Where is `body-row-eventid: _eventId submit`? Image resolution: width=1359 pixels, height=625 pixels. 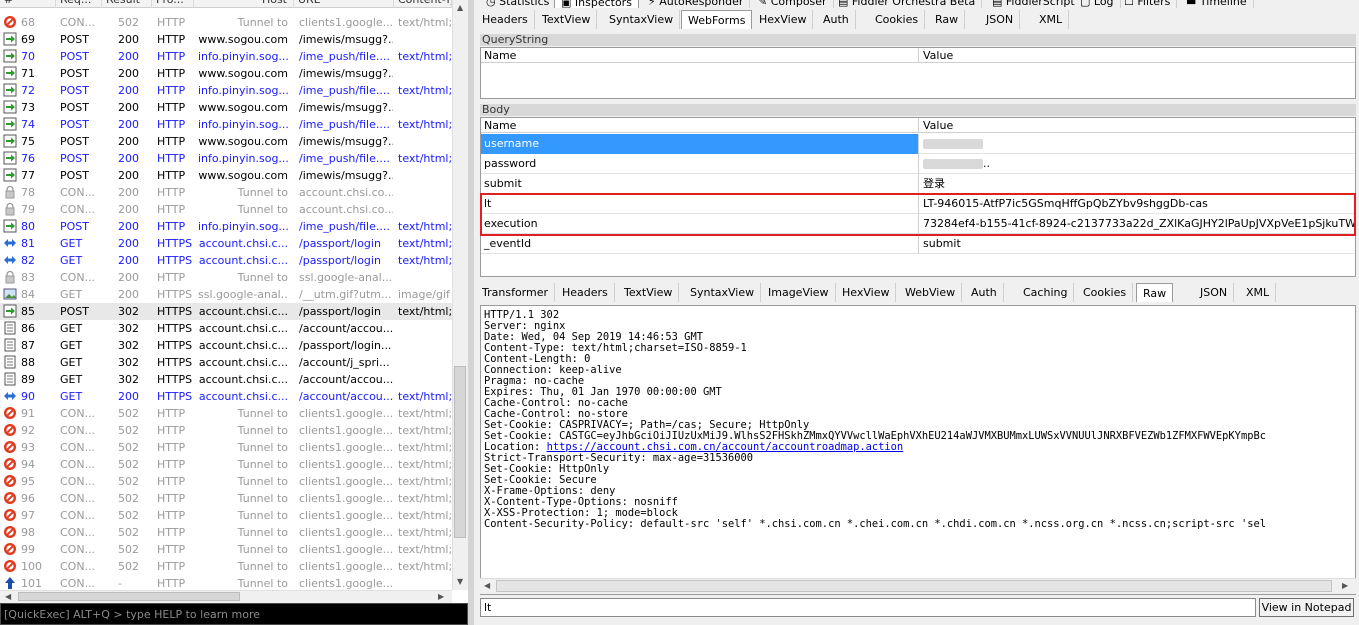
body-row-eventid: _eventId submit is located at coordinates (918, 244).